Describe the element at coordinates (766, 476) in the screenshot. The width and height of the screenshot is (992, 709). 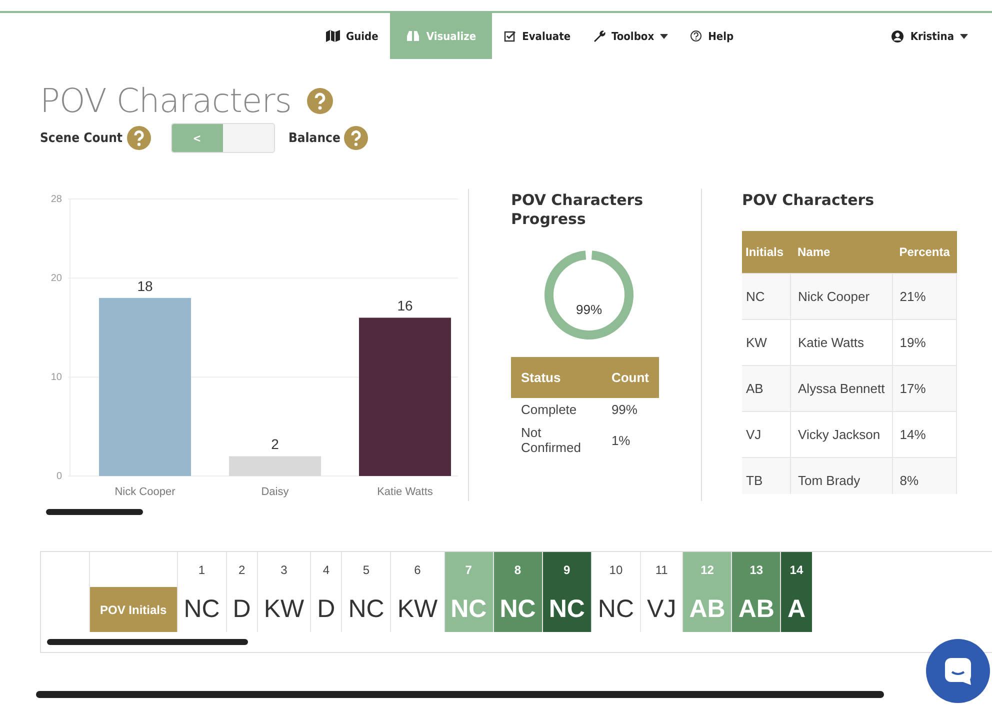
I see `table-cell: TB` at that location.